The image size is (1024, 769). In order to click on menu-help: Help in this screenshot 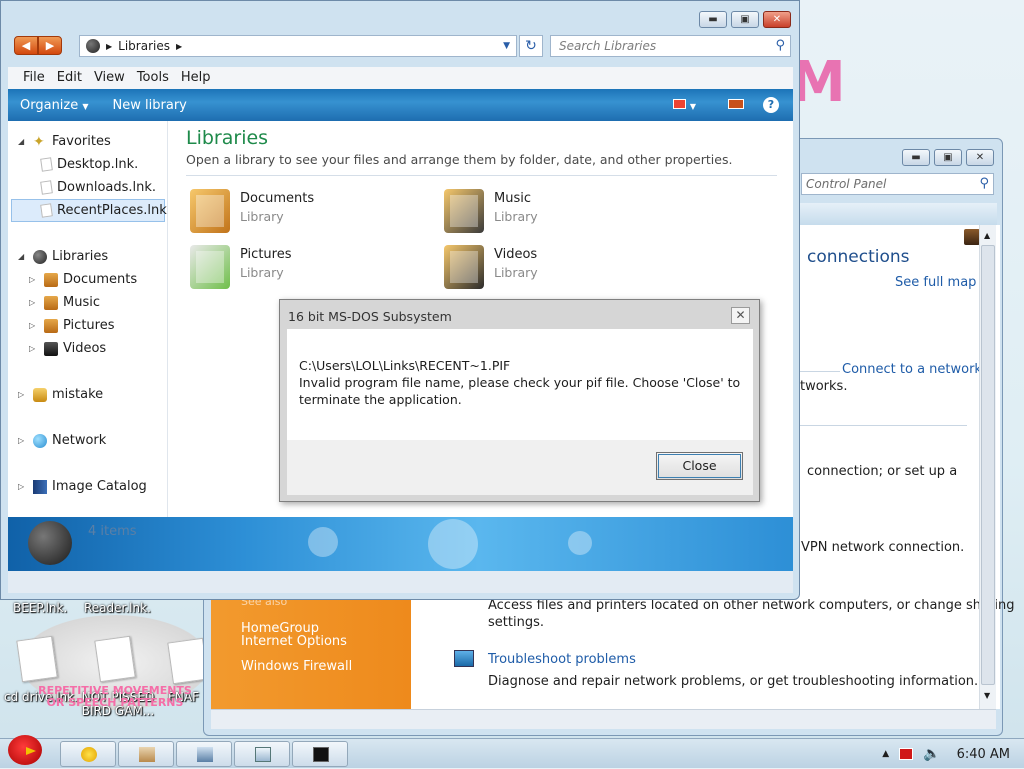, I will do `click(196, 78)`.